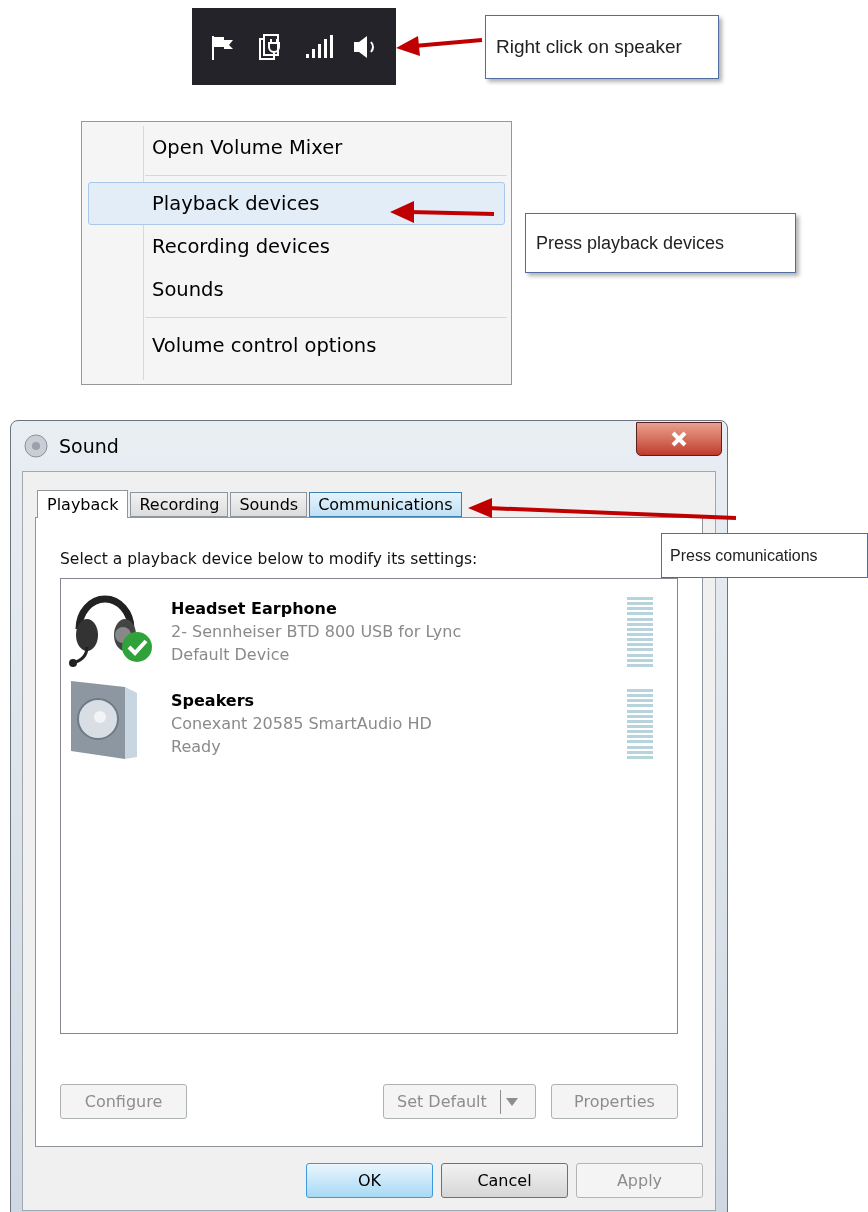  I want to click on menu-item: Sounds, so click(296, 289).